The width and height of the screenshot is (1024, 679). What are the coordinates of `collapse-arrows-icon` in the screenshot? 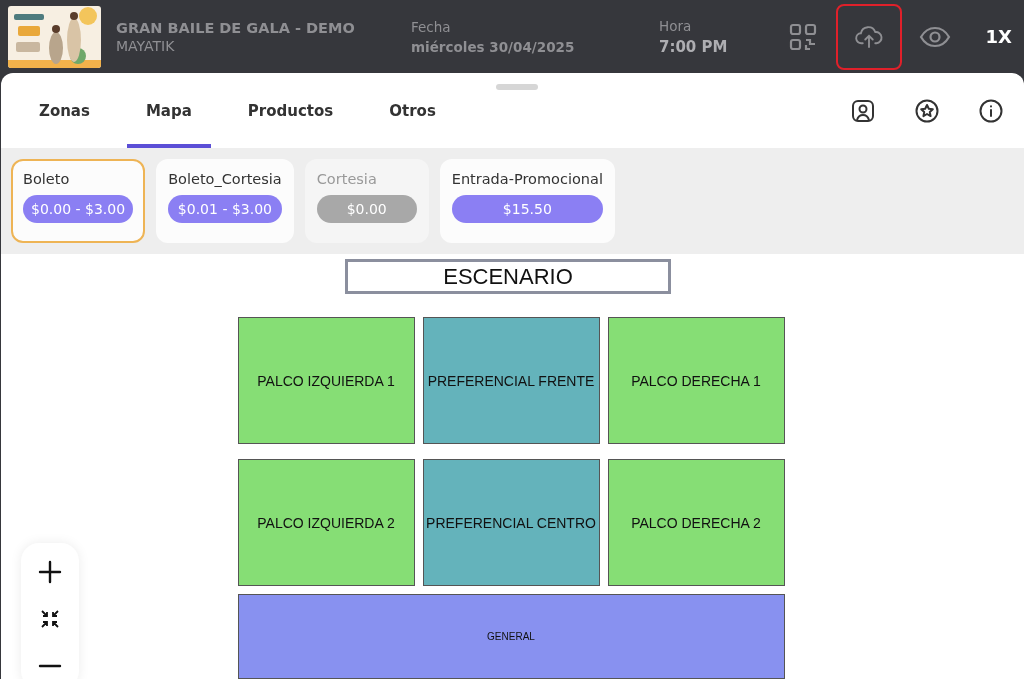 It's located at (50, 619).